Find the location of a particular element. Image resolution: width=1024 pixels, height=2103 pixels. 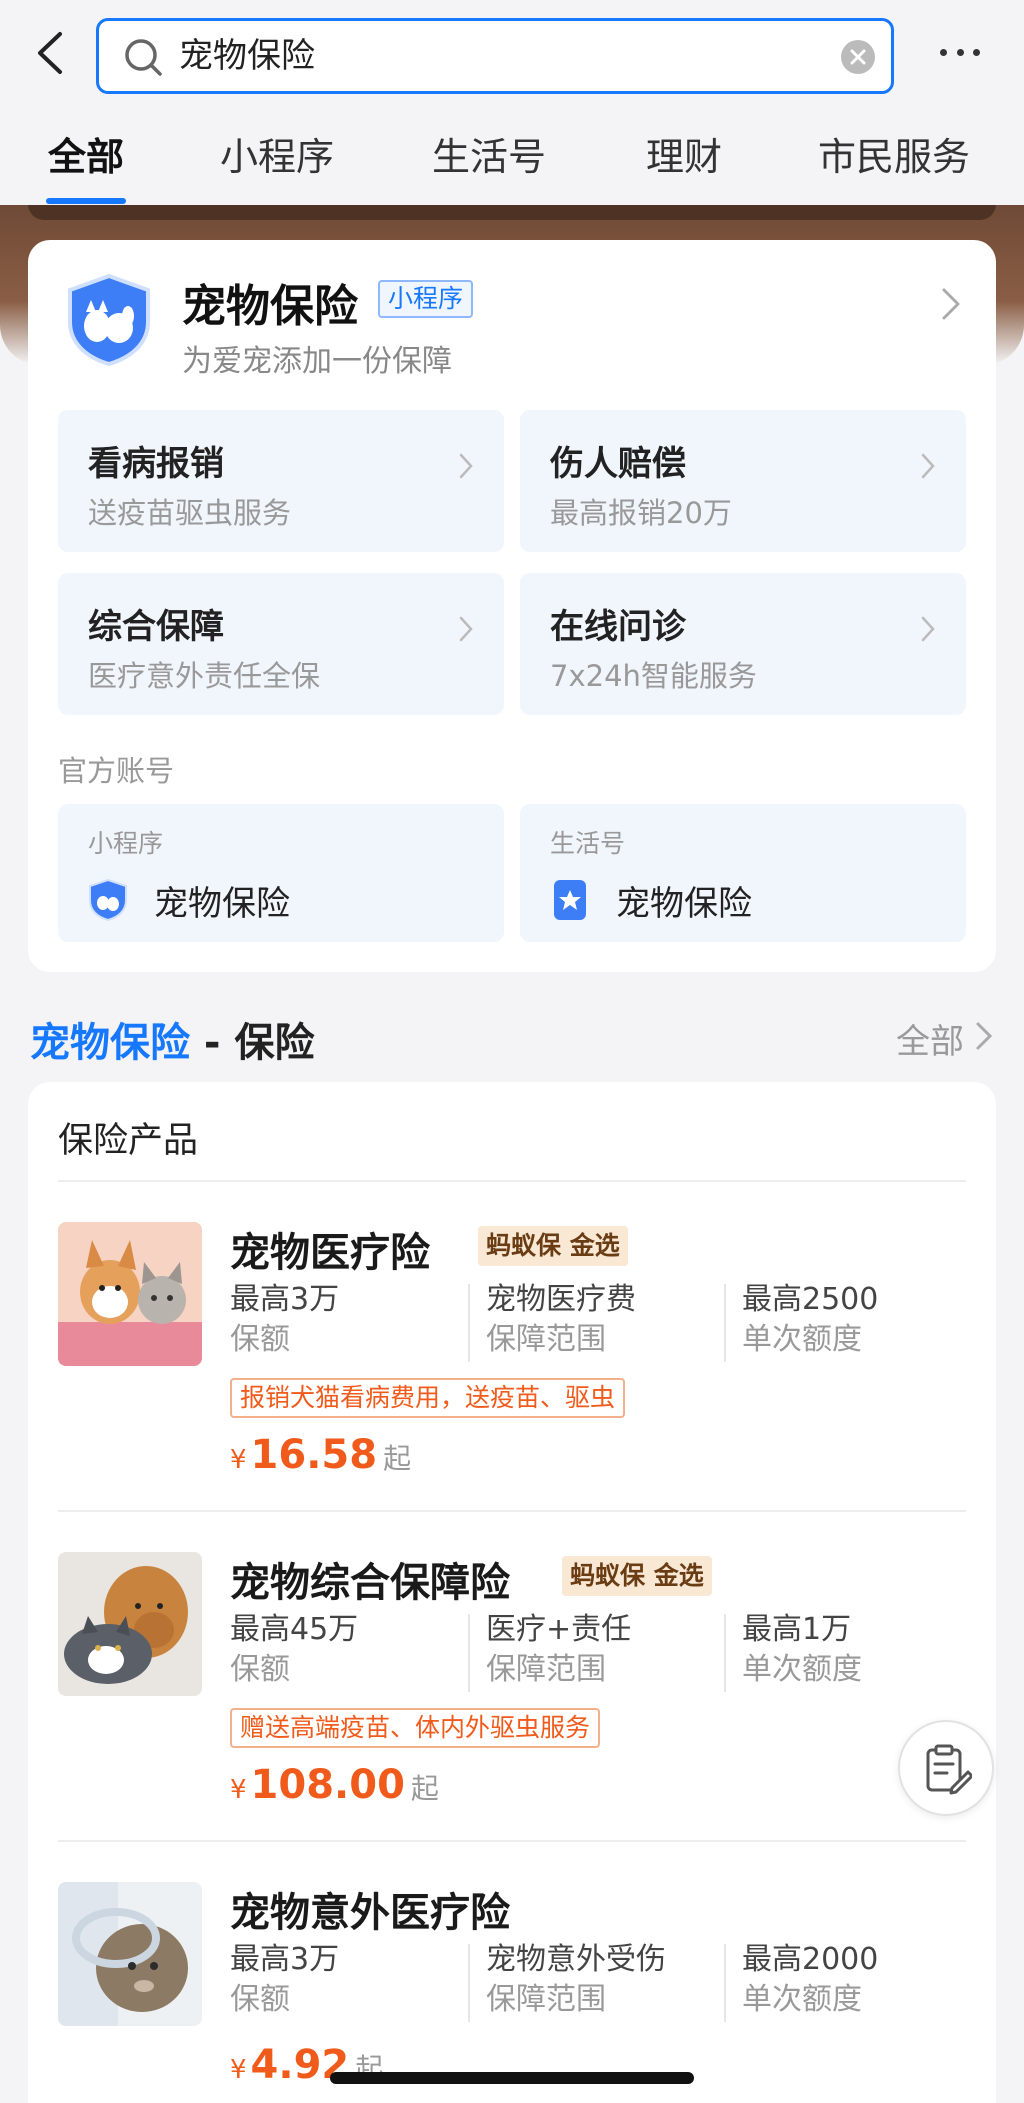

service-title: 在线问诊 is located at coordinates (618, 627).